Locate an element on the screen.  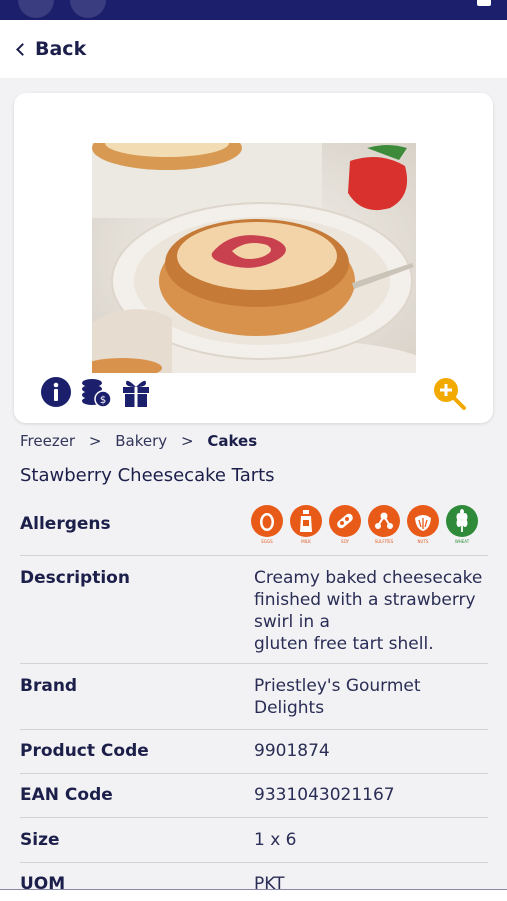
info-icon is located at coordinates (56, 392).